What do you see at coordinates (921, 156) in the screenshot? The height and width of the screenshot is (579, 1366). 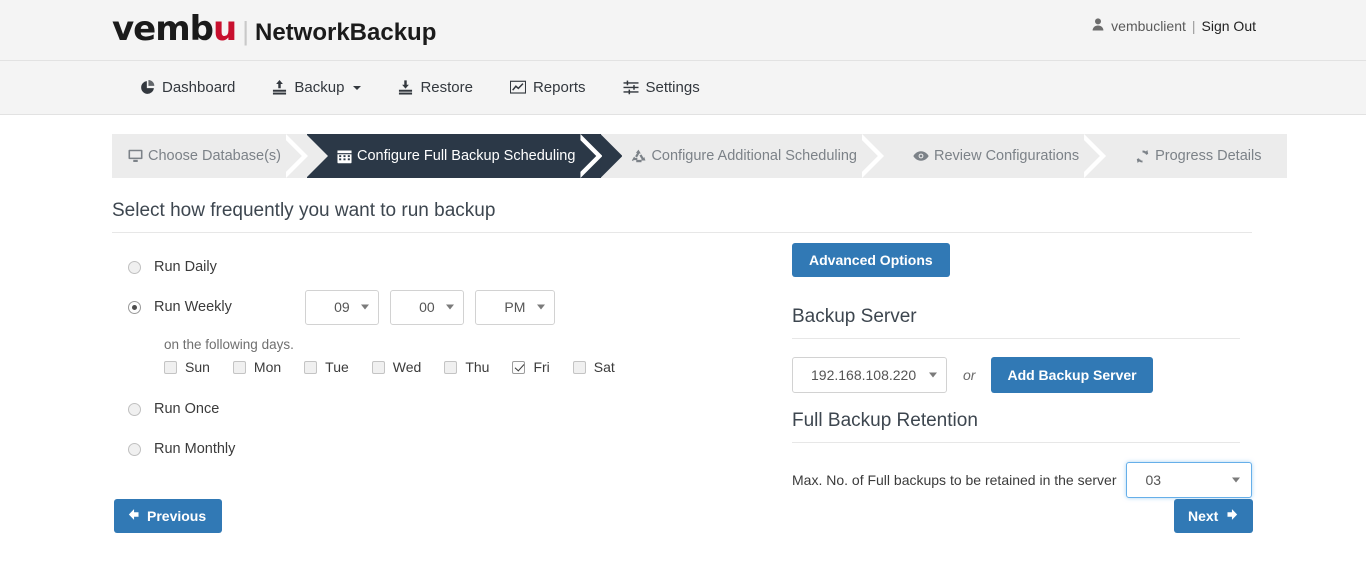 I see `eye-icon` at bounding box center [921, 156].